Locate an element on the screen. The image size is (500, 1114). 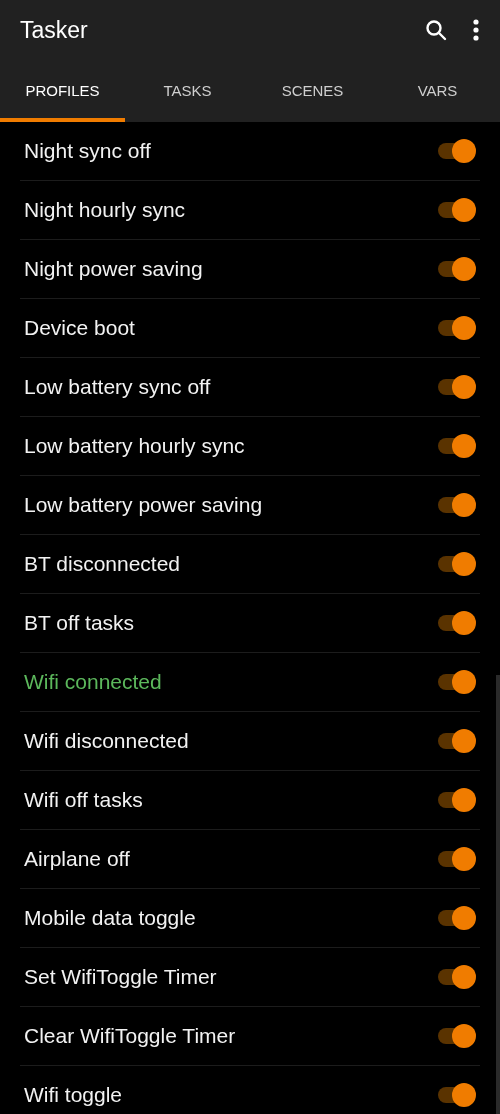
profile-name: Airplane off is located at coordinates (75, 859).